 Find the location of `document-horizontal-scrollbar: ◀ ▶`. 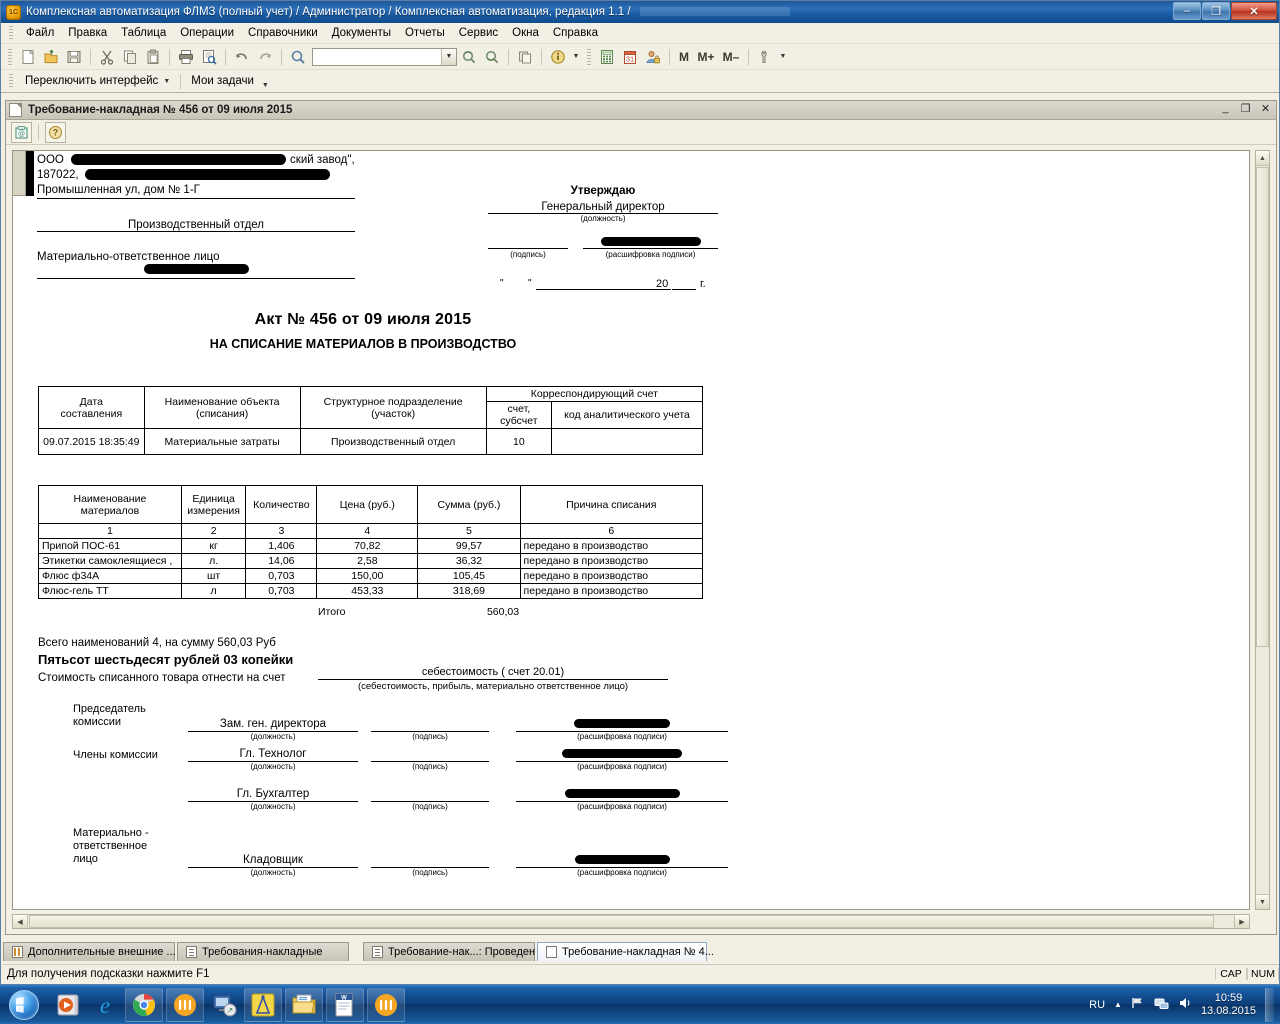

document-horizontal-scrollbar: ◀ ▶ is located at coordinates (631, 921).